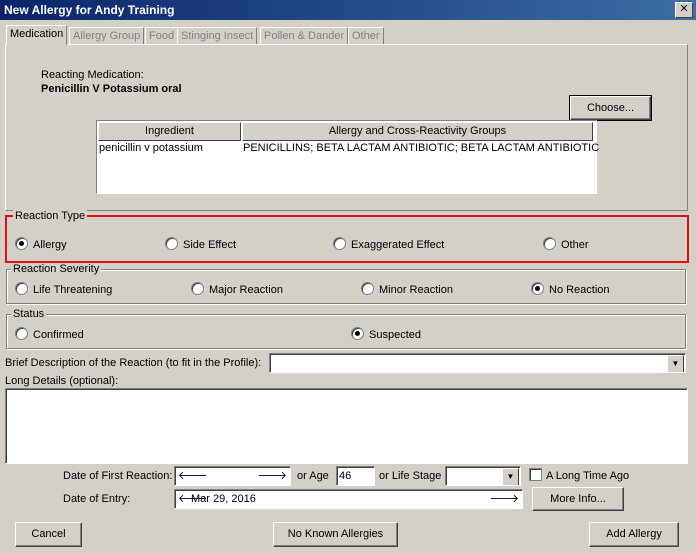  What do you see at coordinates (634, 534) in the screenshot?
I see `add-allergy-button: Add Allergy` at bounding box center [634, 534].